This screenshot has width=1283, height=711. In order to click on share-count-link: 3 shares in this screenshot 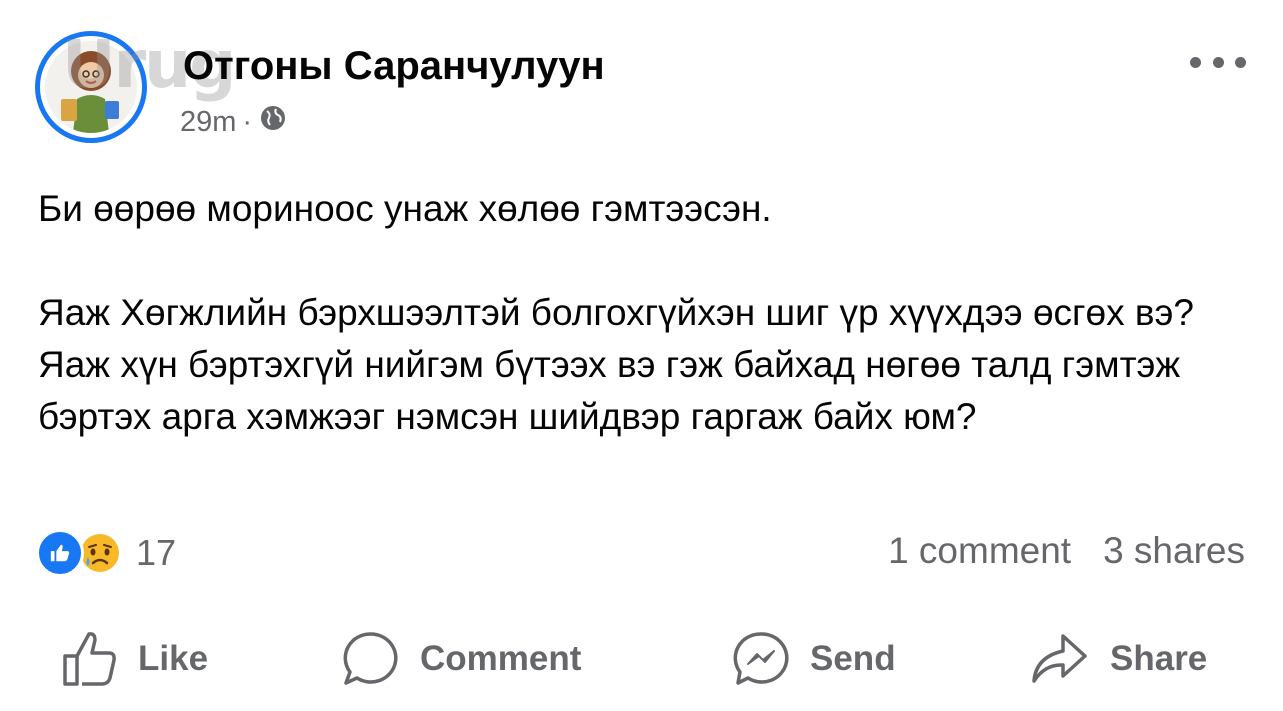, I will do `click(1174, 551)`.